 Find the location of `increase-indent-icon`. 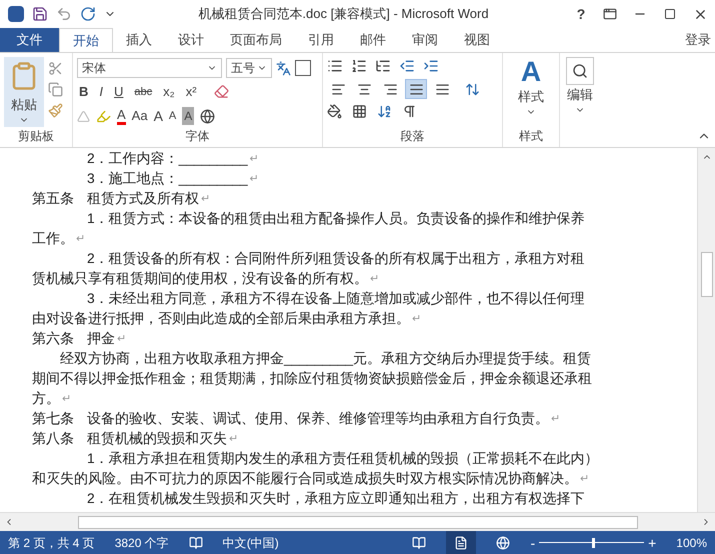

increase-indent-icon is located at coordinates (431, 66).